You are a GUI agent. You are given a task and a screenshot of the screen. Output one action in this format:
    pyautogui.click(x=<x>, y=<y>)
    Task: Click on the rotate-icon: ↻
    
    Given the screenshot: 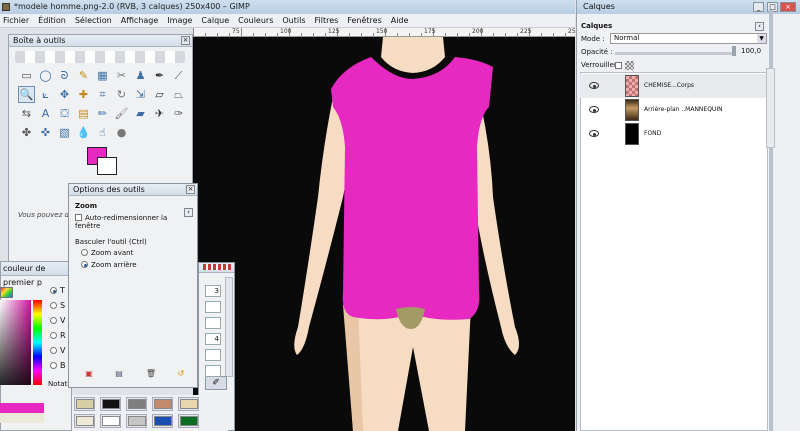 What is the action you would take?
    pyautogui.click(x=121, y=94)
    